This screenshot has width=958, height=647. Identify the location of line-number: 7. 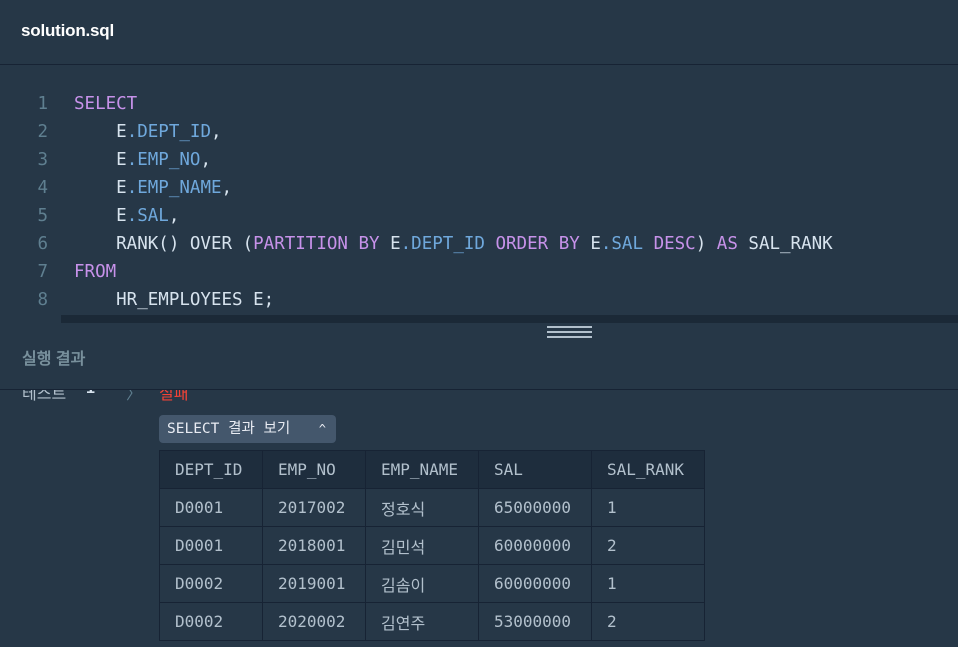
(42, 272).